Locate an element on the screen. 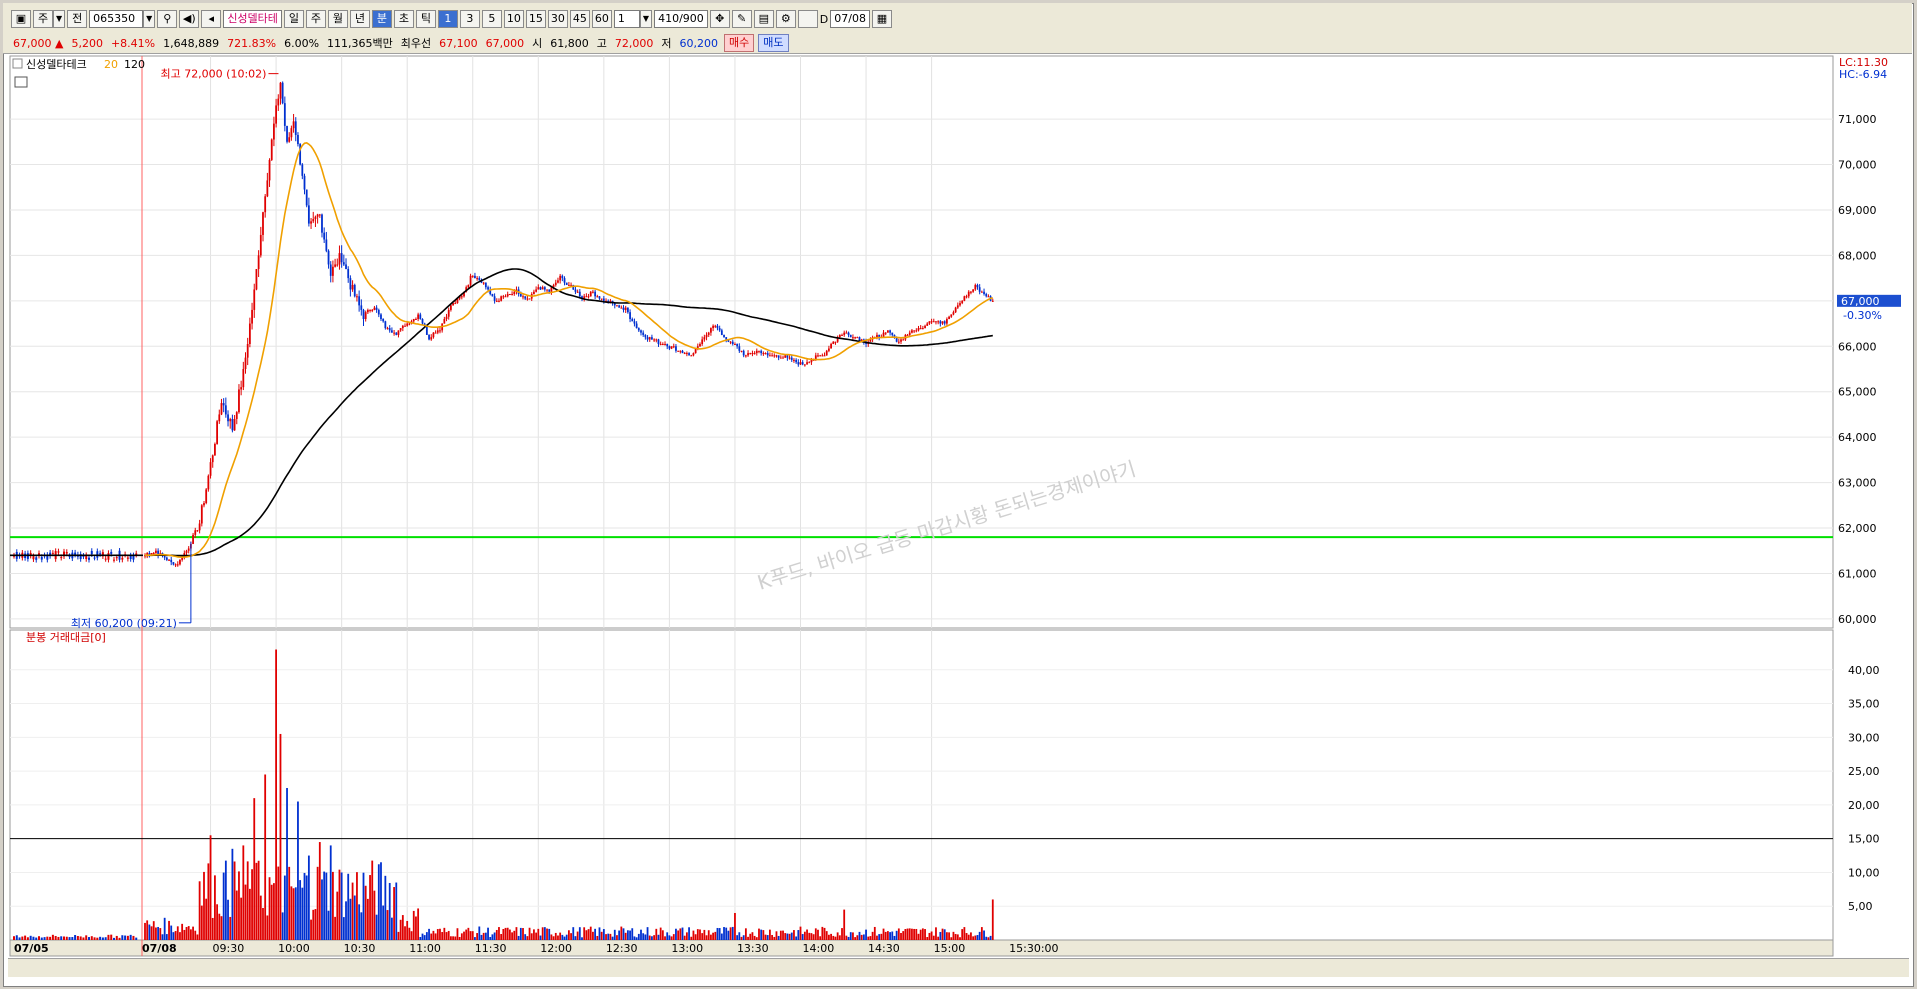 The width and height of the screenshot is (1917, 989). volume-tick-label: 40,00 is located at coordinates (1864, 670).